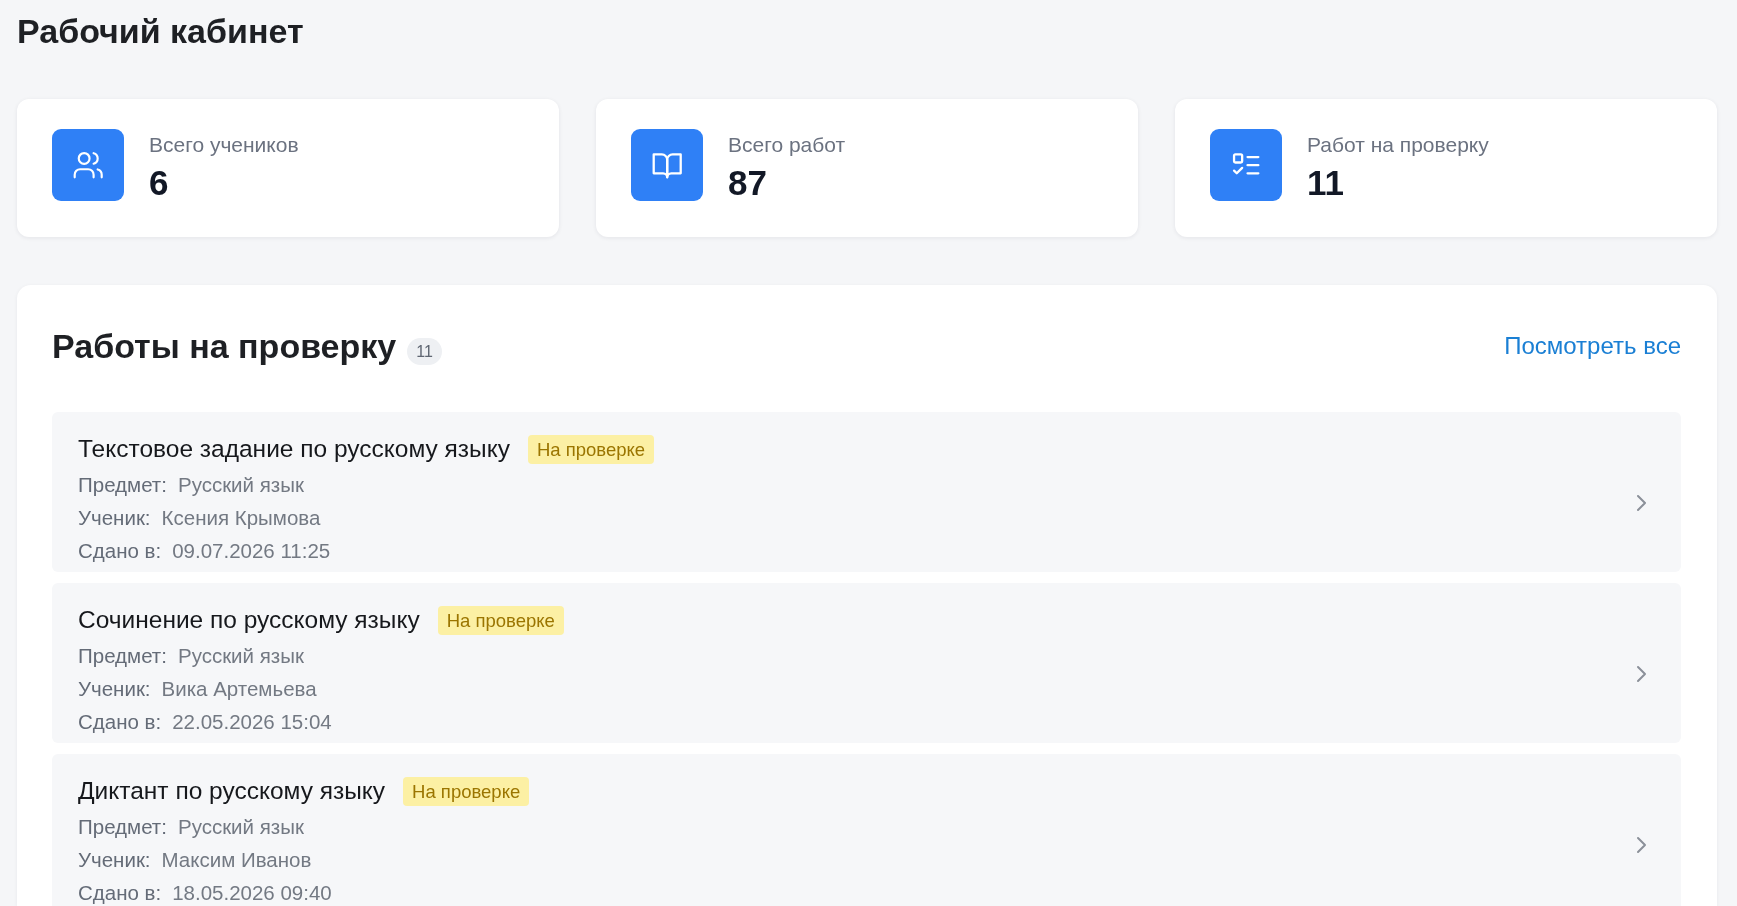  What do you see at coordinates (159, 183) in the screenshot?
I see `stat-value: 6` at bounding box center [159, 183].